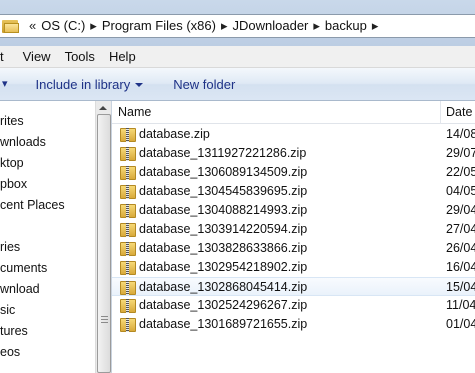 This screenshot has width=475, height=373. I want to click on file-row: database_1304088214993.zip 29/04, so click(293, 210).